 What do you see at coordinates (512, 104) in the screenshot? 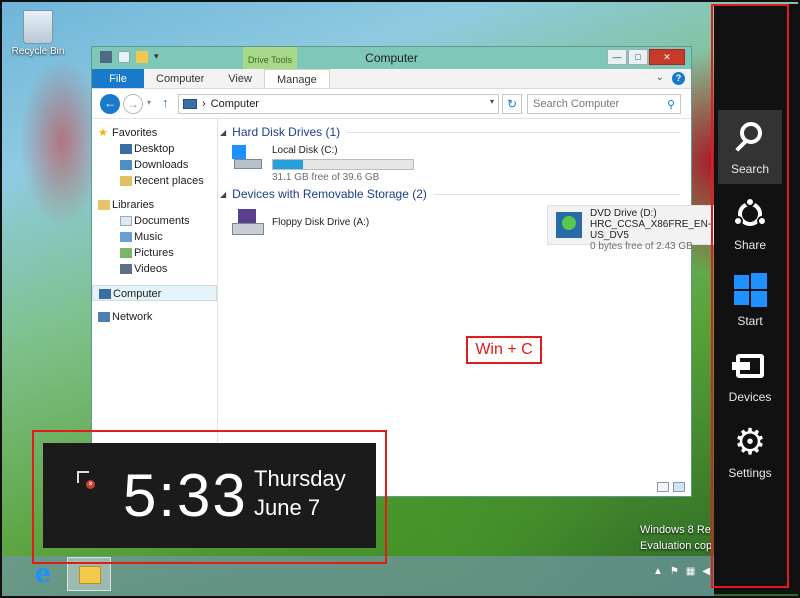
I see `refresh-button: ↻` at bounding box center [512, 104].